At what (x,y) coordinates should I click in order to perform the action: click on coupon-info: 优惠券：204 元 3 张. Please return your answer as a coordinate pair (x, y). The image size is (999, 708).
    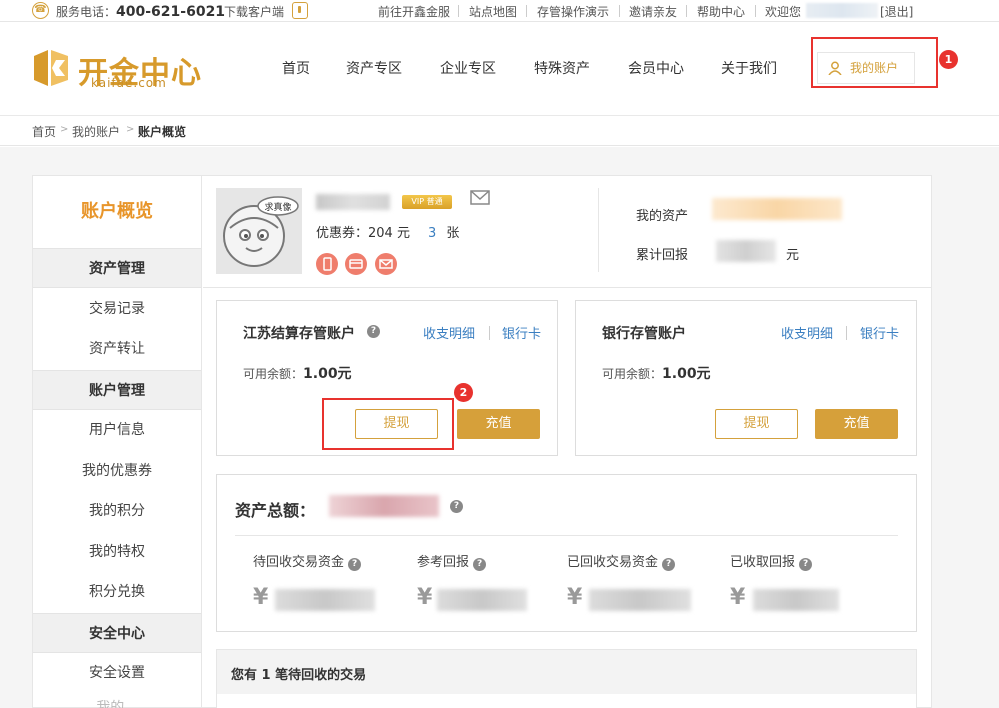
    Looking at the image, I should click on (387, 231).